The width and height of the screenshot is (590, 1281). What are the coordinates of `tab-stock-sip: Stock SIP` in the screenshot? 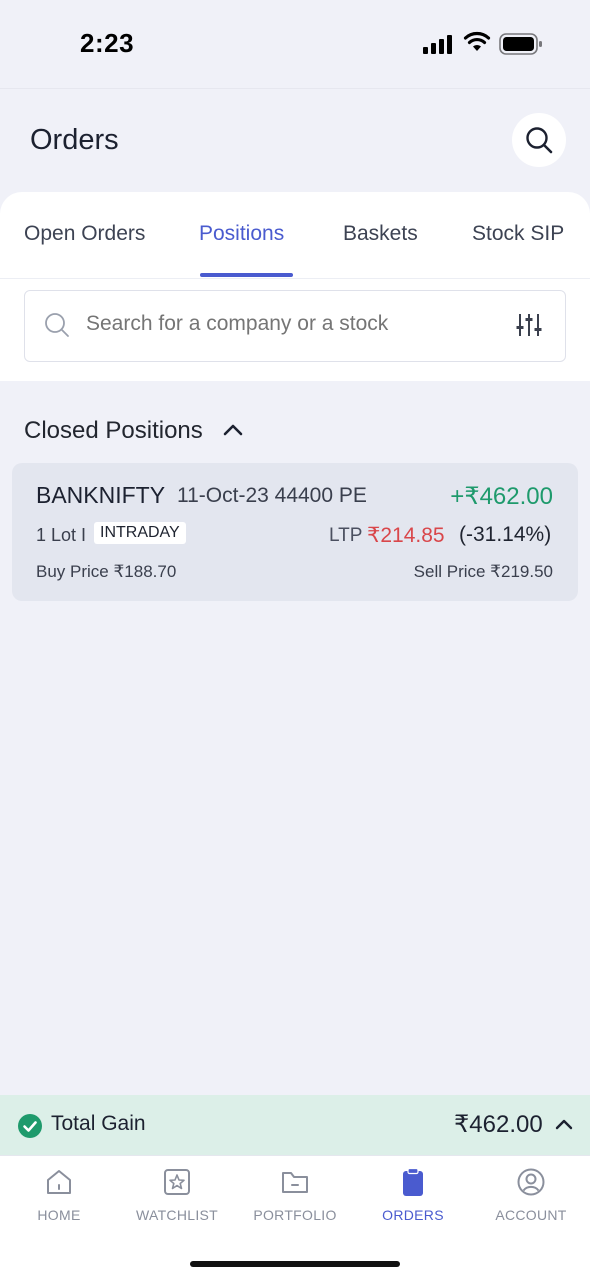 It's located at (518, 234).